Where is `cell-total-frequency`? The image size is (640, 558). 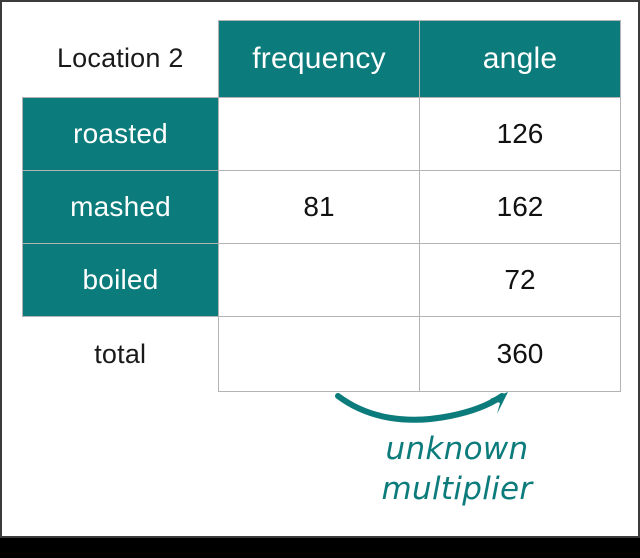
cell-total-frequency is located at coordinates (319, 354).